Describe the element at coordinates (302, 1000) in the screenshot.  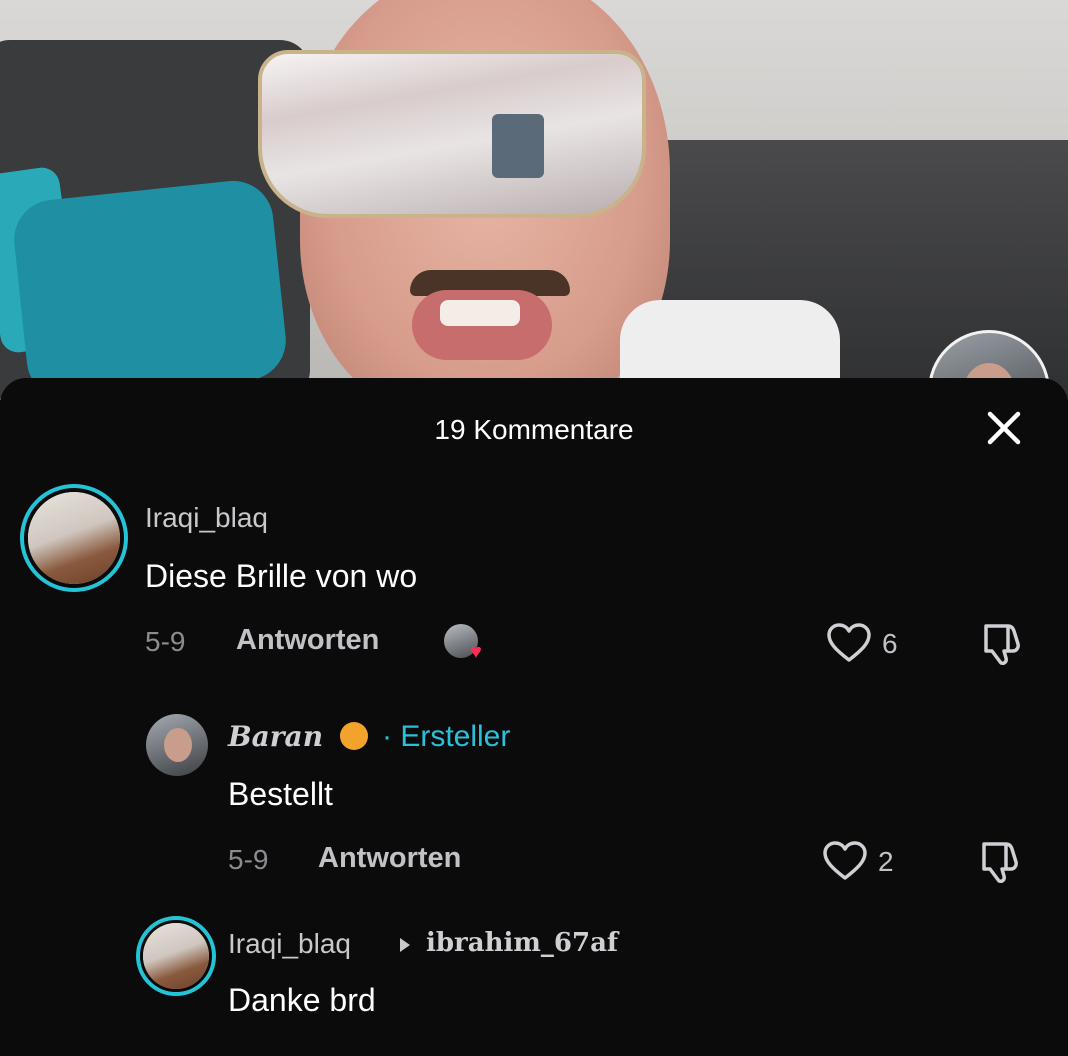
I see `comment-text: Danke brd` at that location.